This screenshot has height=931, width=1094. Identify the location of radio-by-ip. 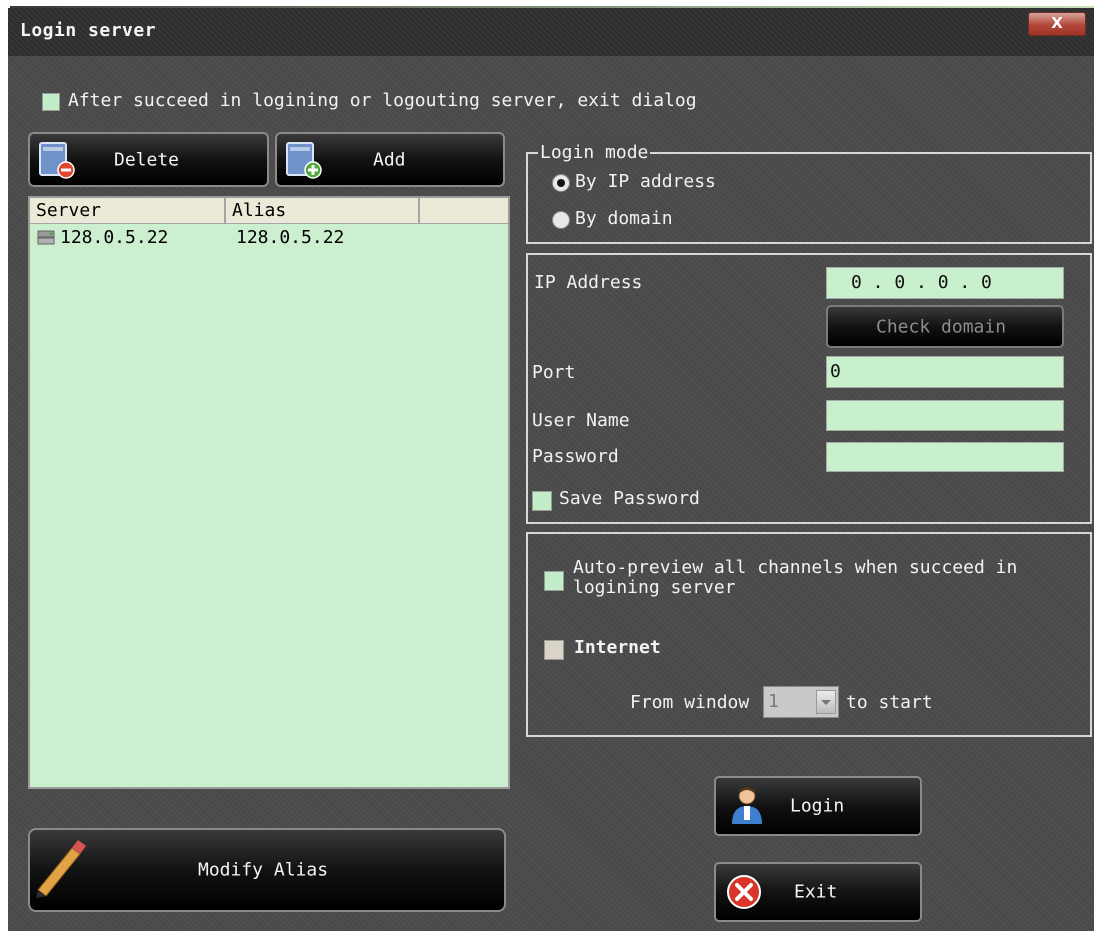
(561, 183).